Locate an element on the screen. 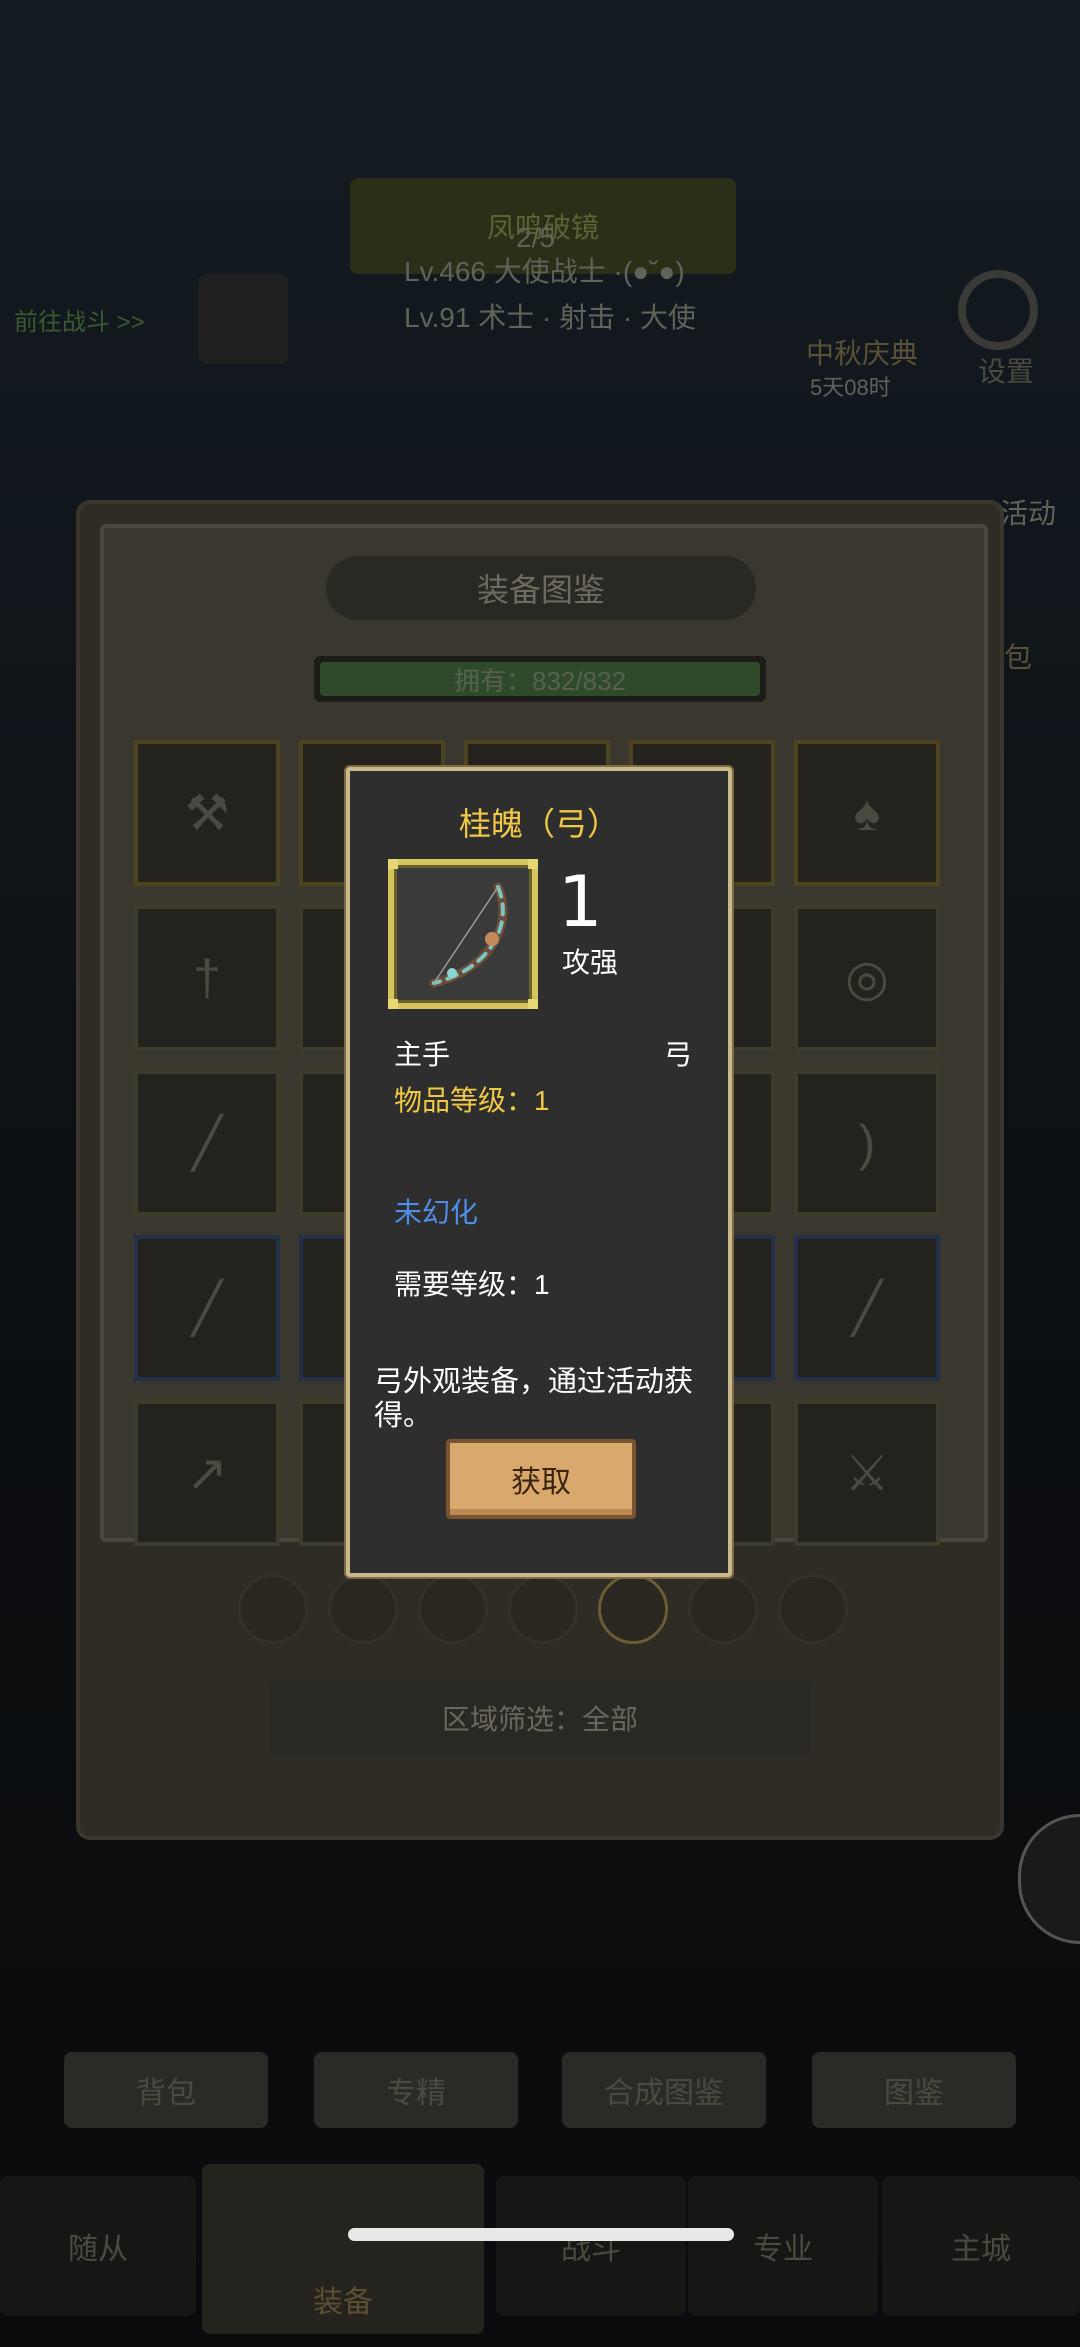 The height and width of the screenshot is (2347, 1080). item-icon-frame is located at coordinates (463, 934).